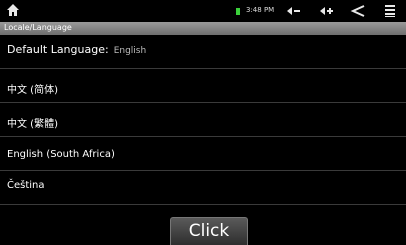  What do you see at coordinates (260, 10) in the screenshot?
I see `status-time: 3:48 PM` at bounding box center [260, 10].